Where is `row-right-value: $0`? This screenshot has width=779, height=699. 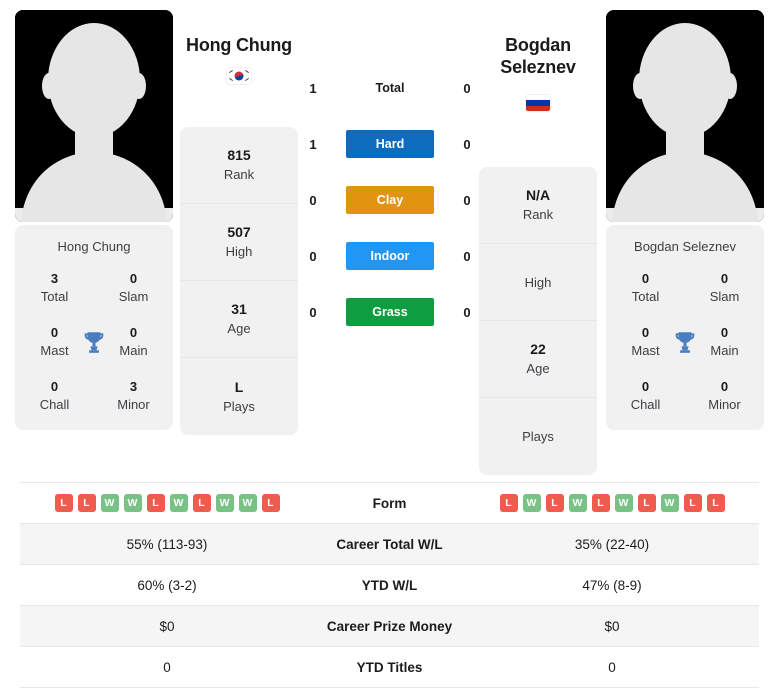 row-right-value: $0 is located at coordinates (612, 626).